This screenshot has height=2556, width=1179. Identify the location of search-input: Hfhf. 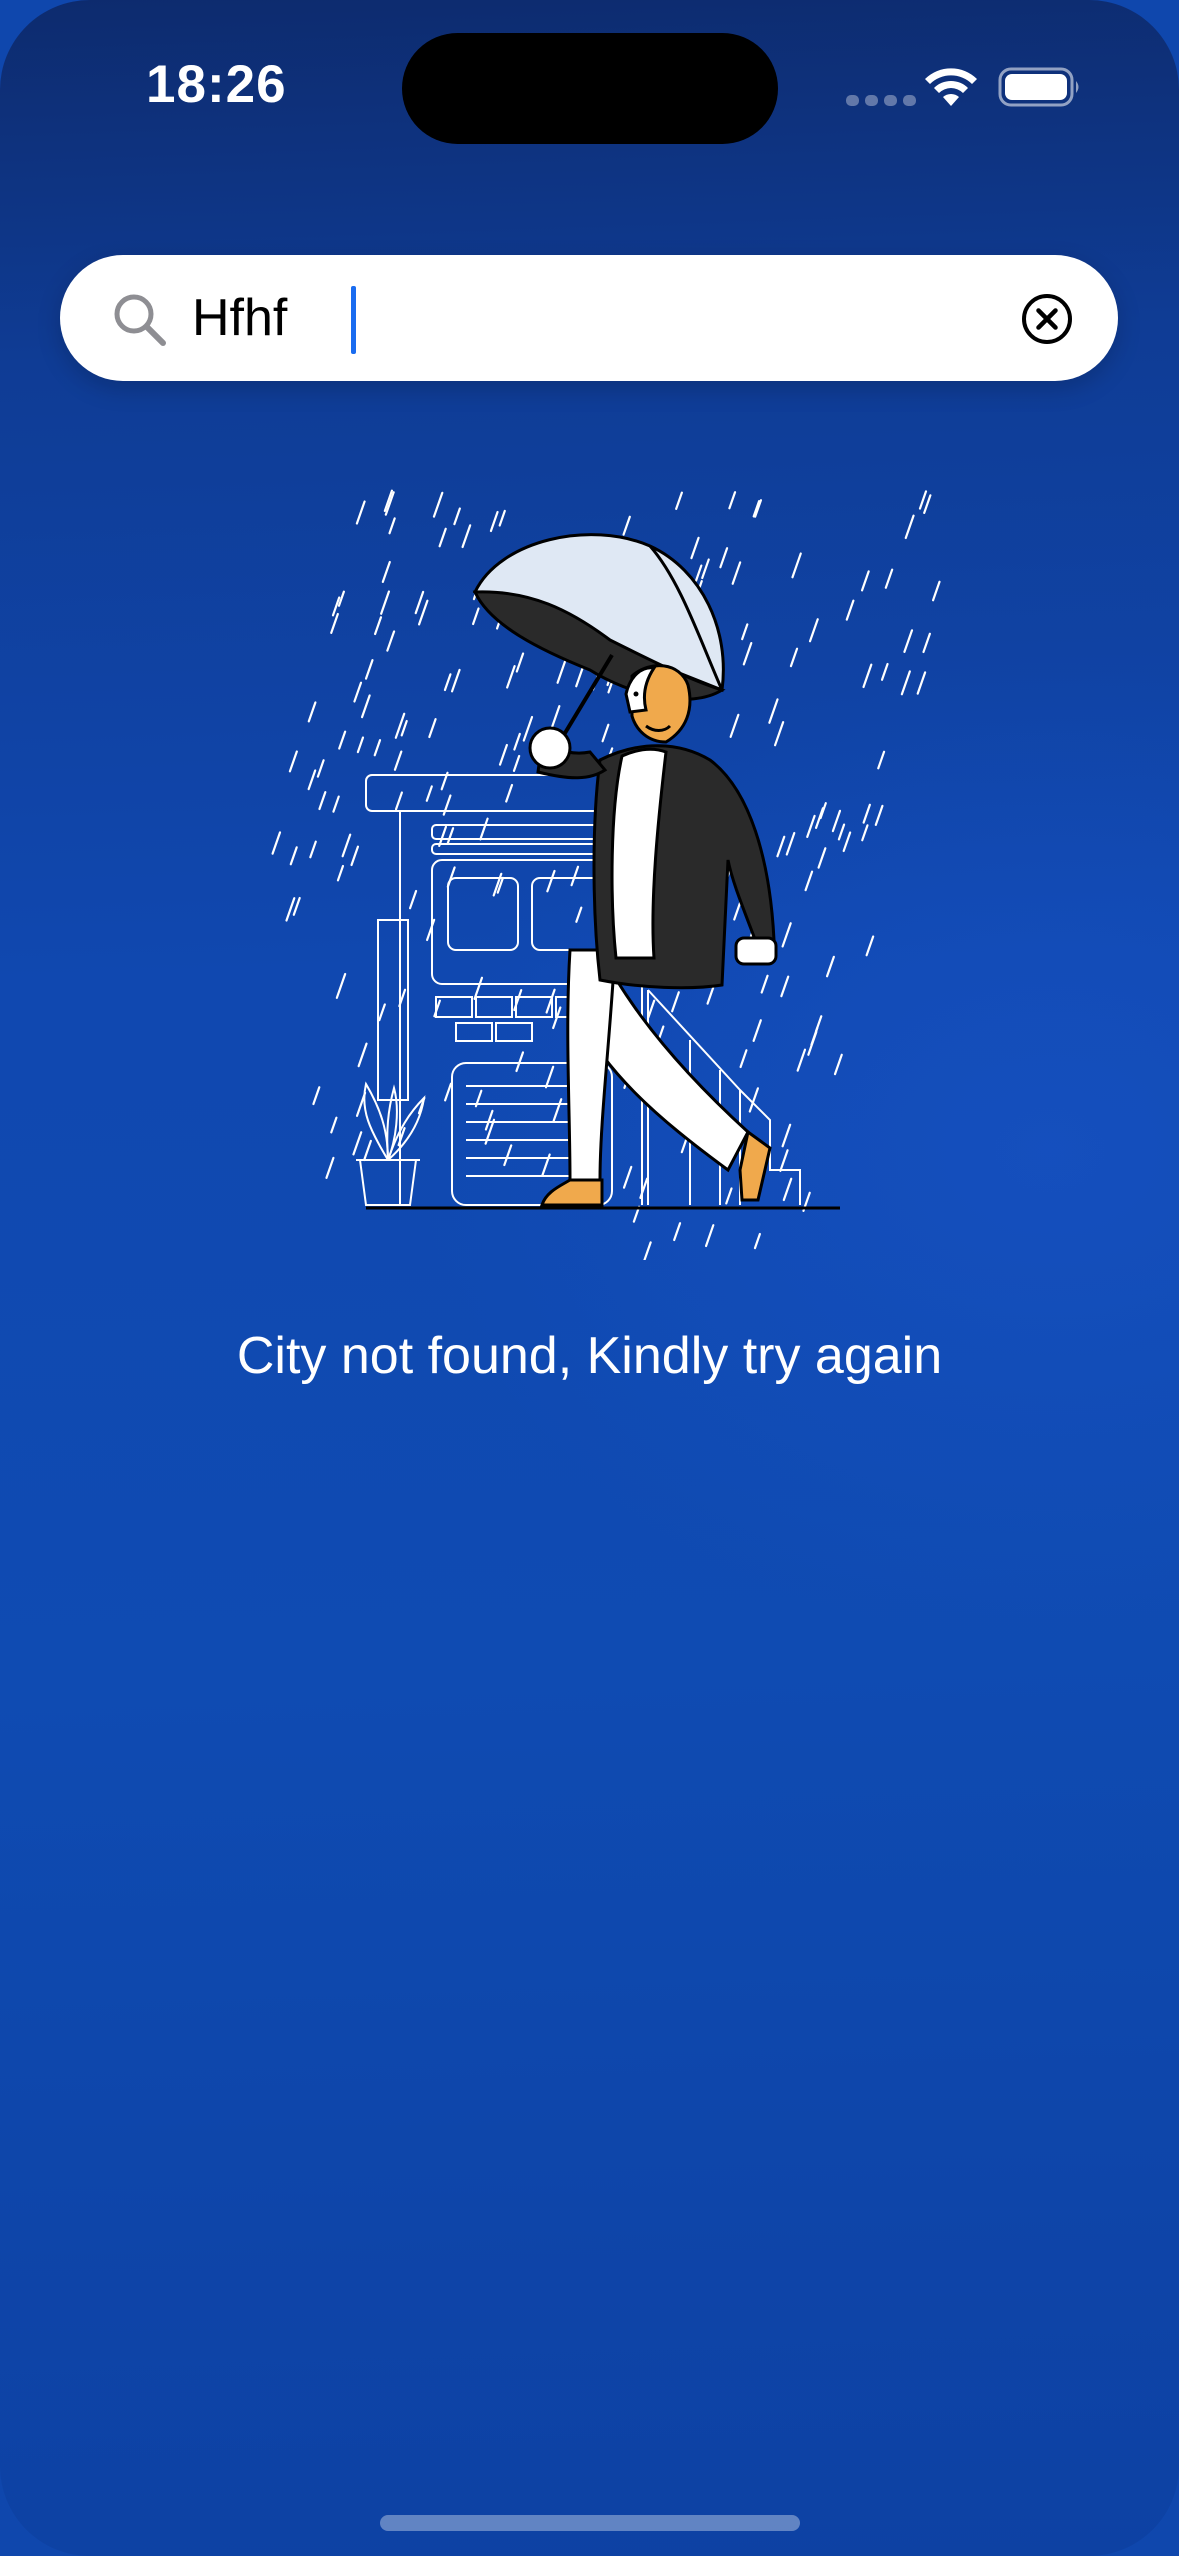
(239, 318).